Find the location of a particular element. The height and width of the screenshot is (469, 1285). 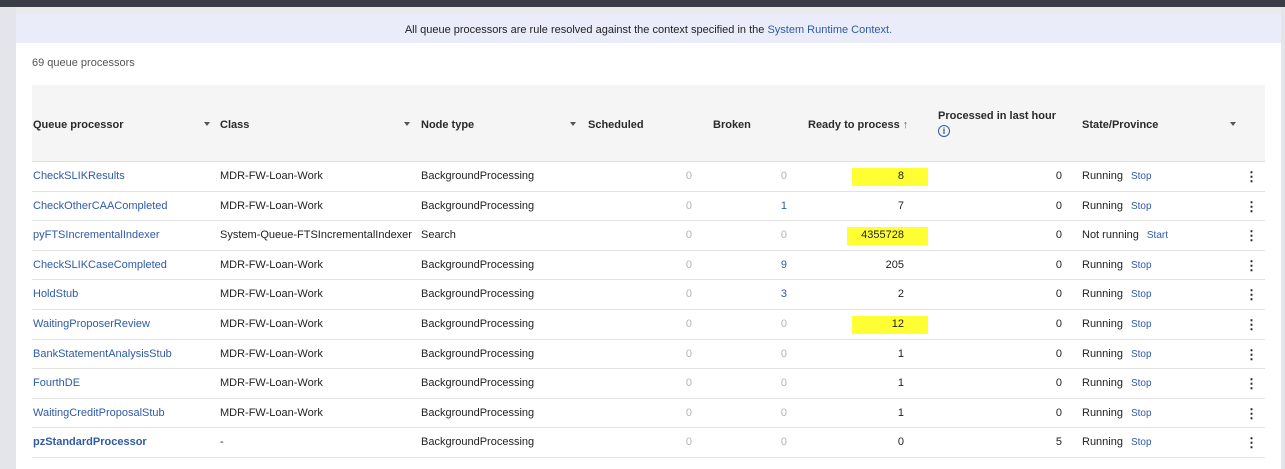

ready-to-process-cell: 7 is located at coordinates (901, 206).